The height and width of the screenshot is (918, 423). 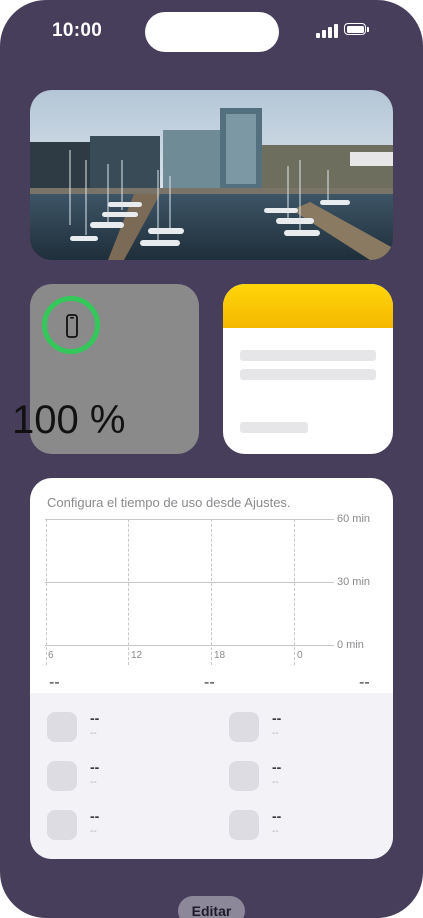 What do you see at coordinates (220, 655) in the screenshot?
I see `x-tick-18: 18` at bounding box center [220, 655].